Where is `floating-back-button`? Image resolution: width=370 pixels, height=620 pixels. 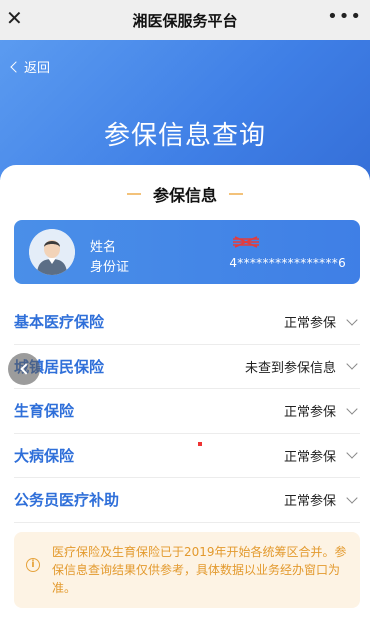
floating-back-button is located at coordinates (24, 369).